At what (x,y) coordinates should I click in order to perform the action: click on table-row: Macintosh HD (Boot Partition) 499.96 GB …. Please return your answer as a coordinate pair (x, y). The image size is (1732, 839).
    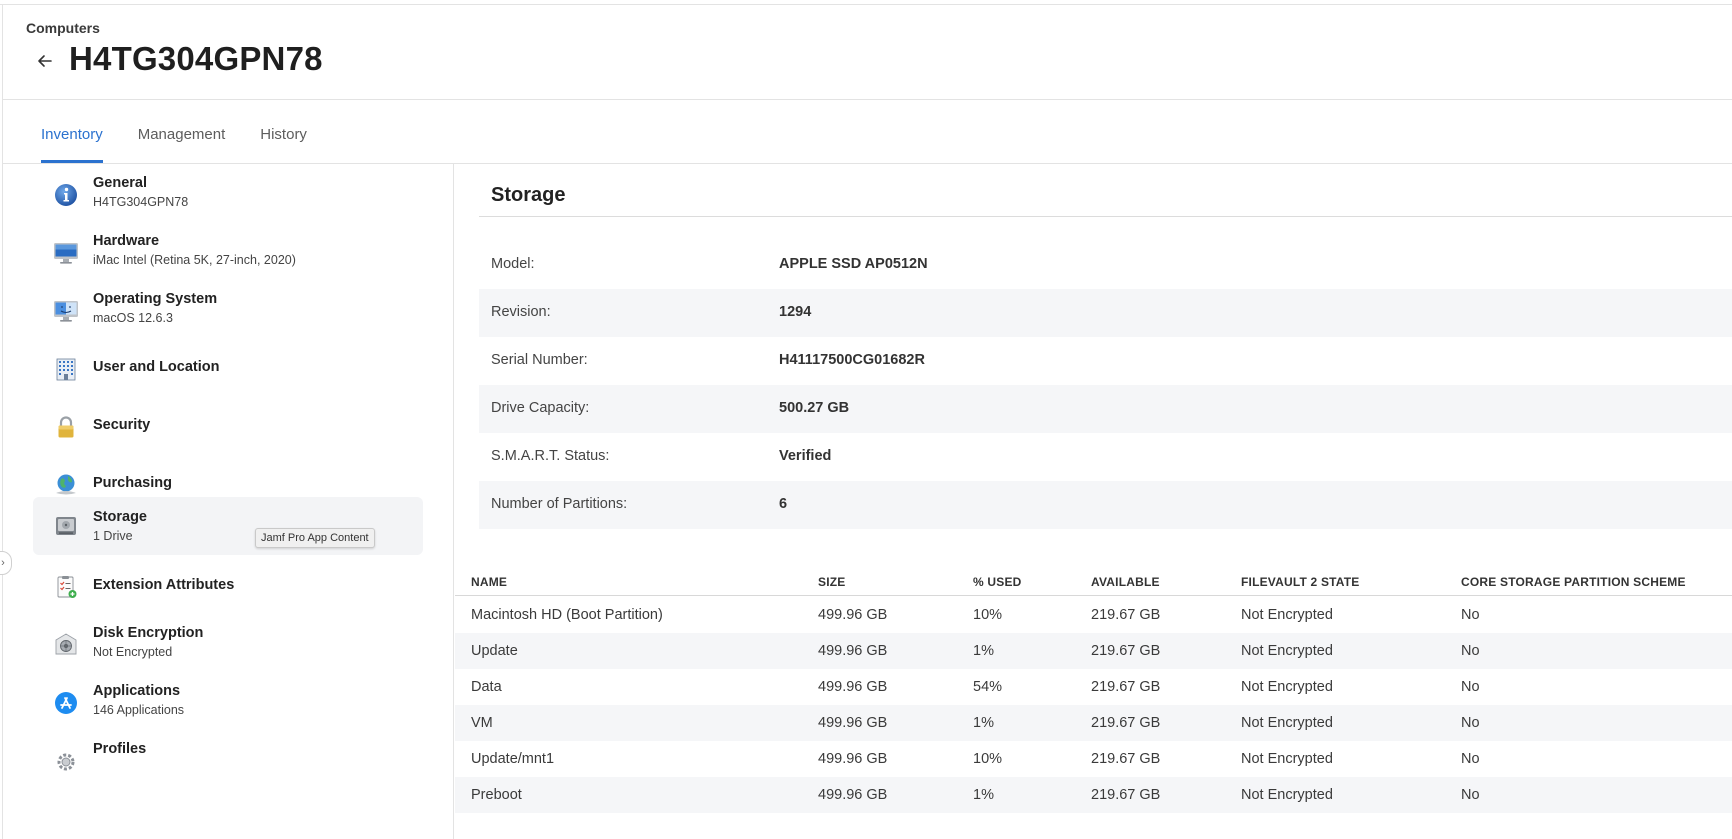
    Looking at the image, I should click on (1093, 615).